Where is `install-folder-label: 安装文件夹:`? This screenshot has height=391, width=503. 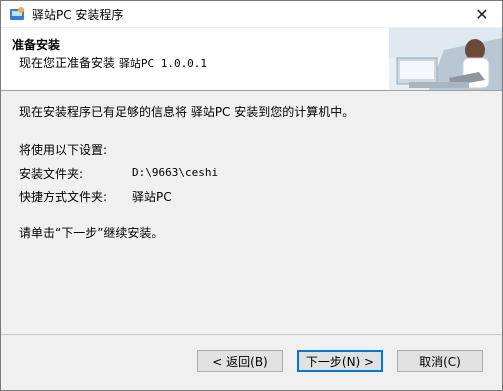 install-folder-label: 安装文件夹: is located at coordinates (51, 174).